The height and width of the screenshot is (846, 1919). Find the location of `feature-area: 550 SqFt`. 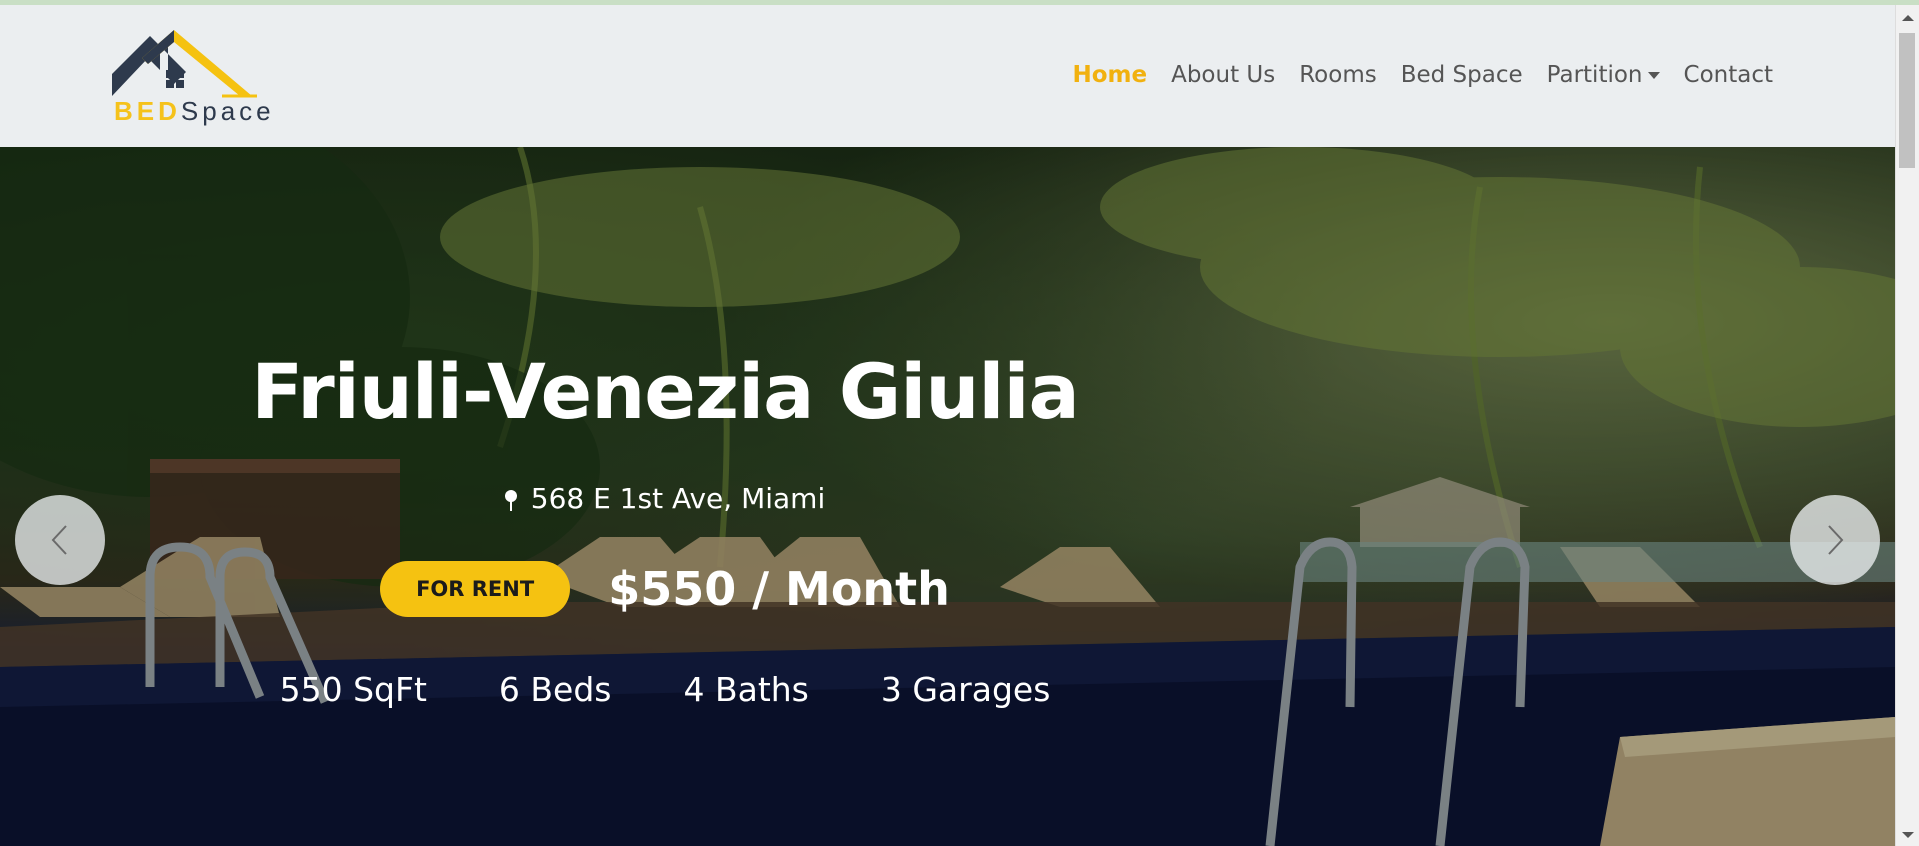

feature-area: 550 SqFt is located at coordinates (353, 689).